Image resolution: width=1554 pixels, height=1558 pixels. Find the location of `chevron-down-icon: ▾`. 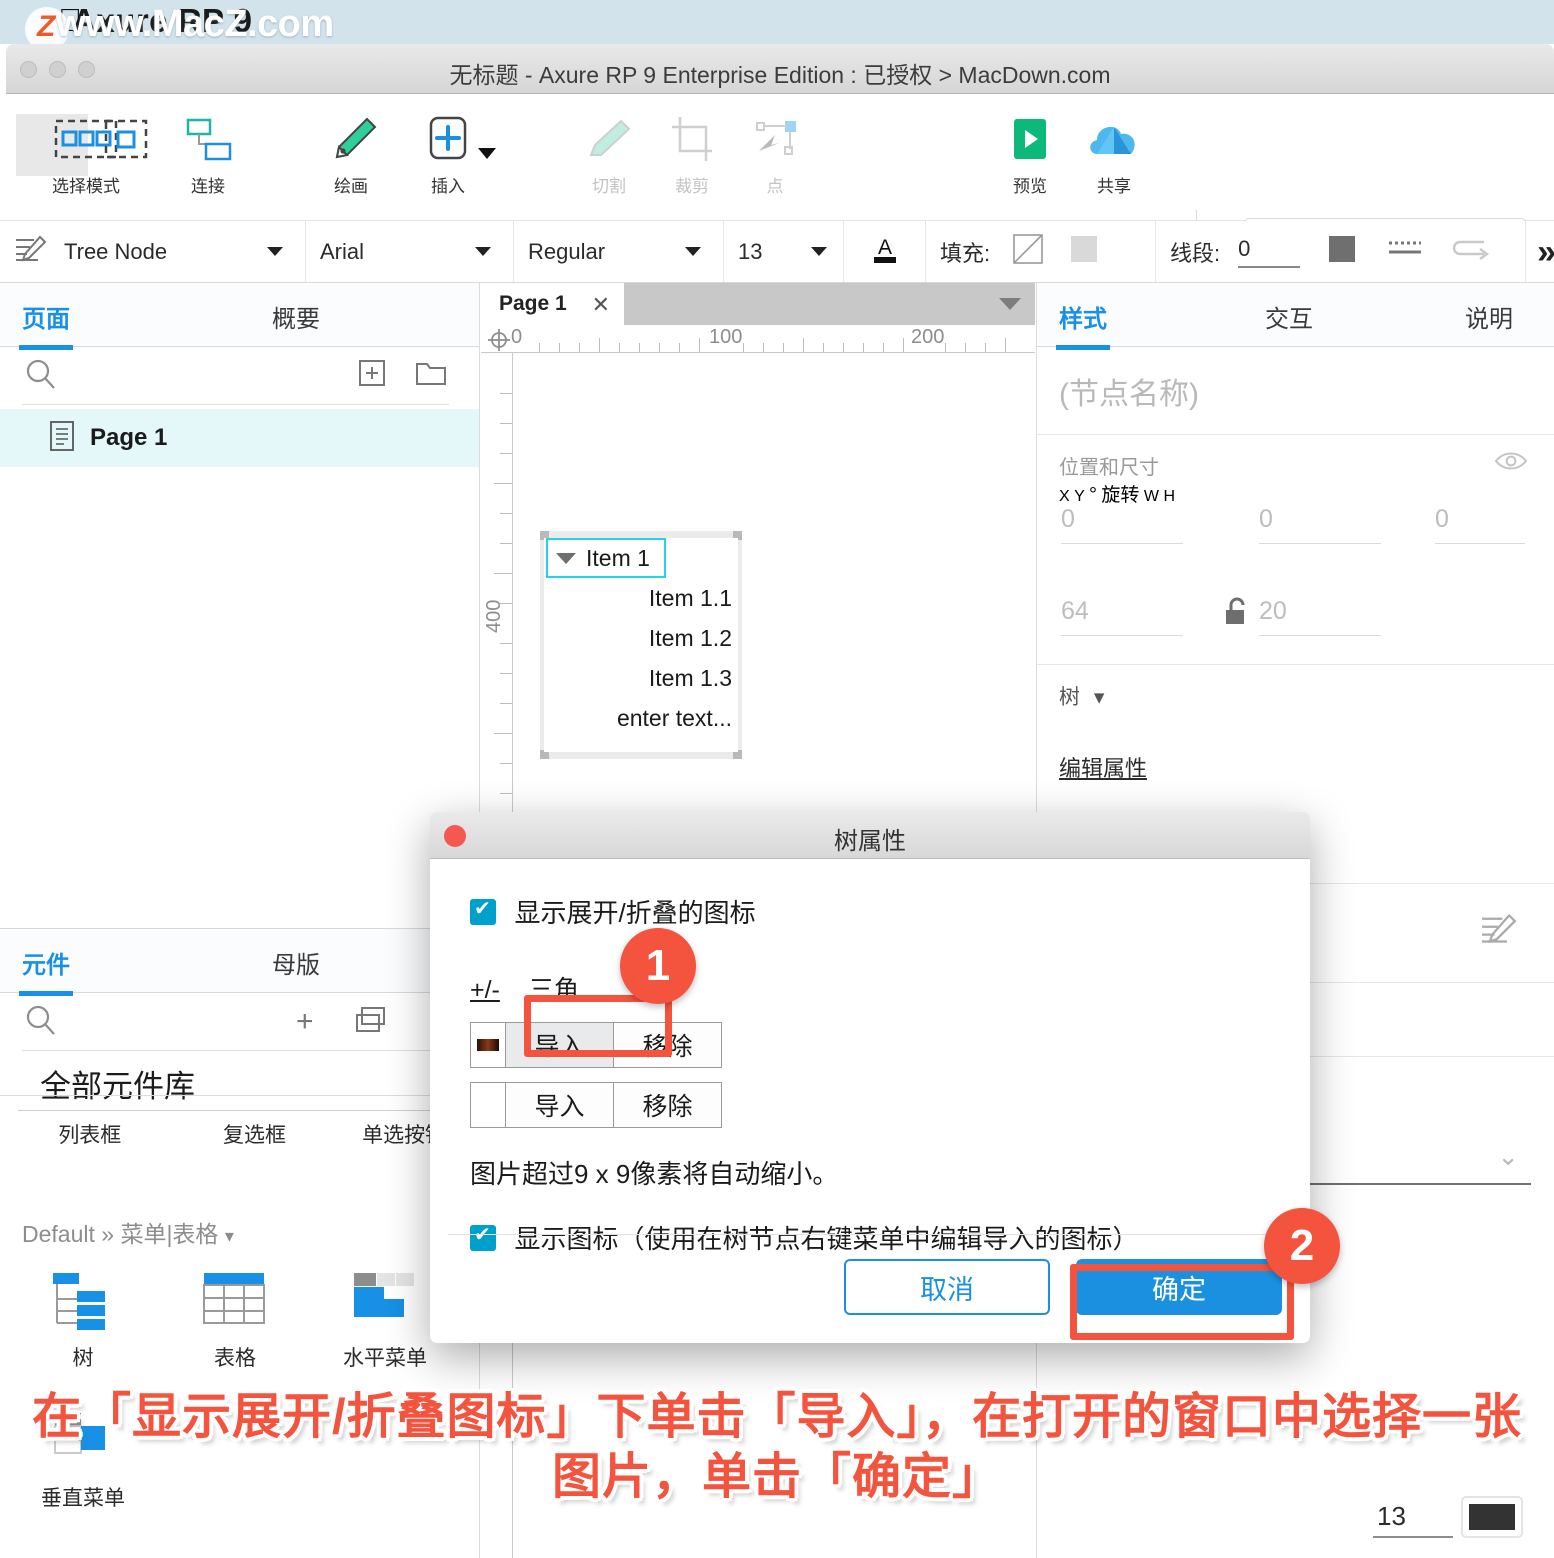

chevron-down-icon: ▾ is located at coordinates (1099, 697).